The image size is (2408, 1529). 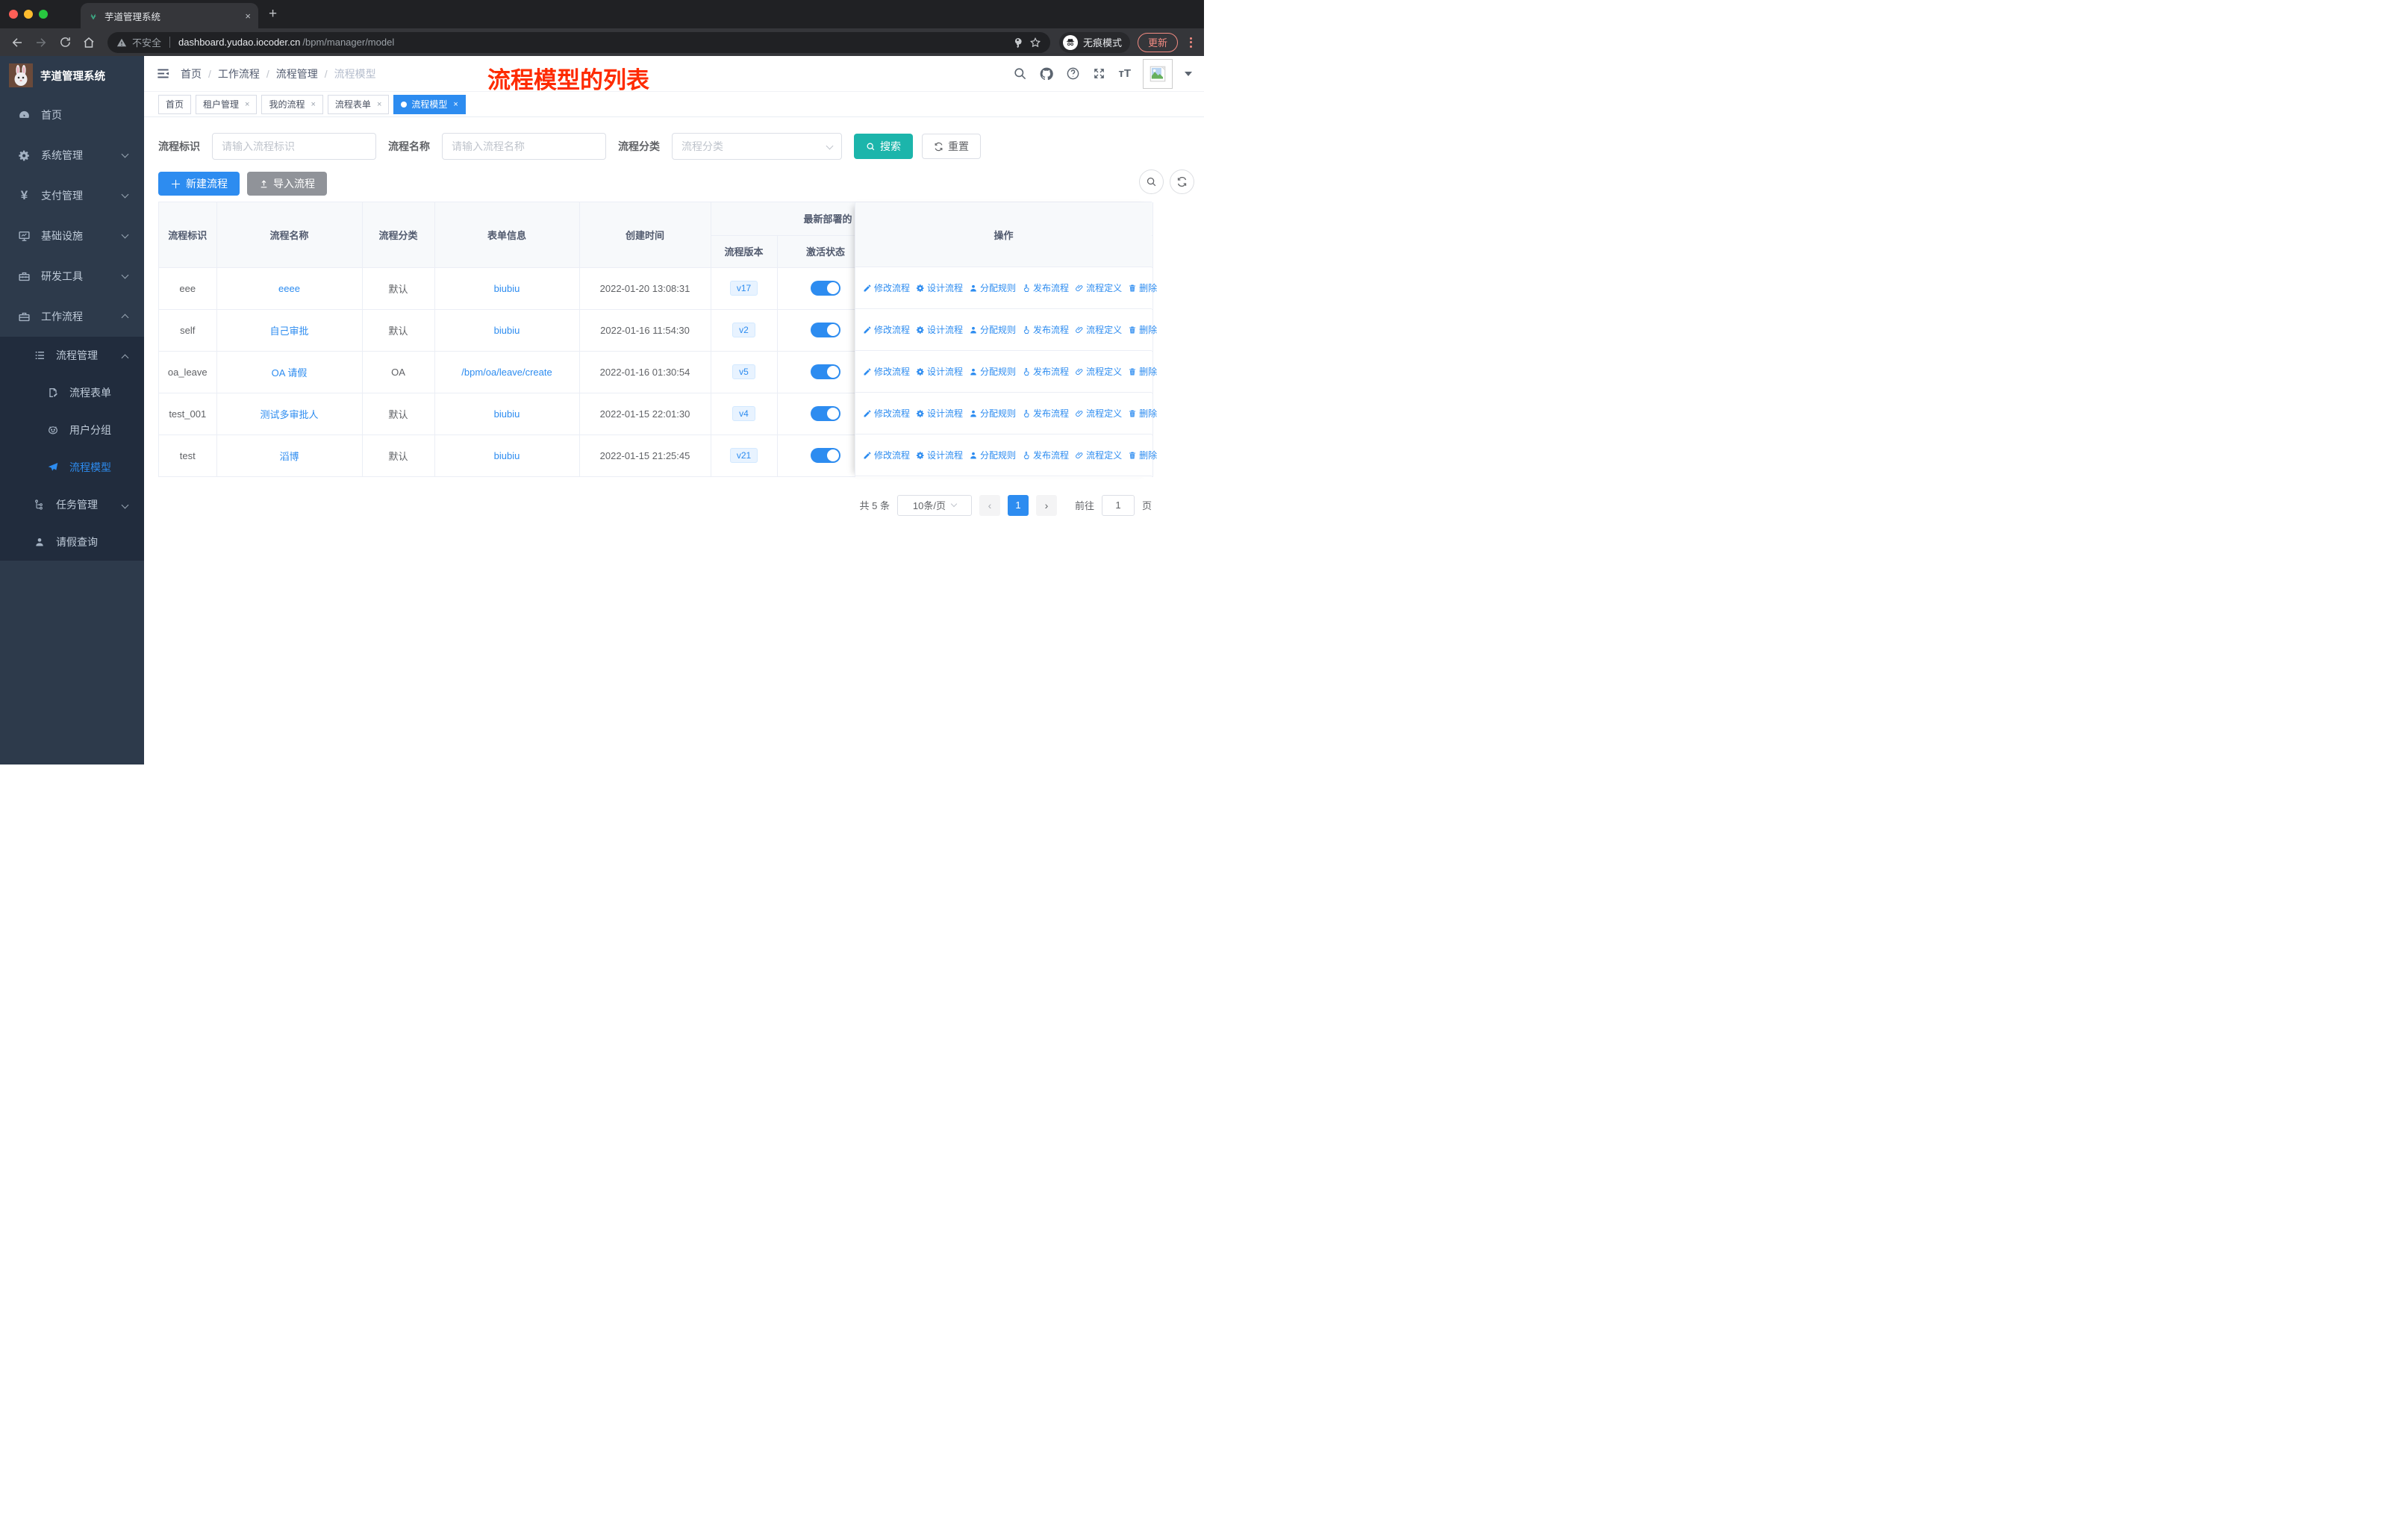 I want to click on security-label: 不安全, so click(x=146, y=42).